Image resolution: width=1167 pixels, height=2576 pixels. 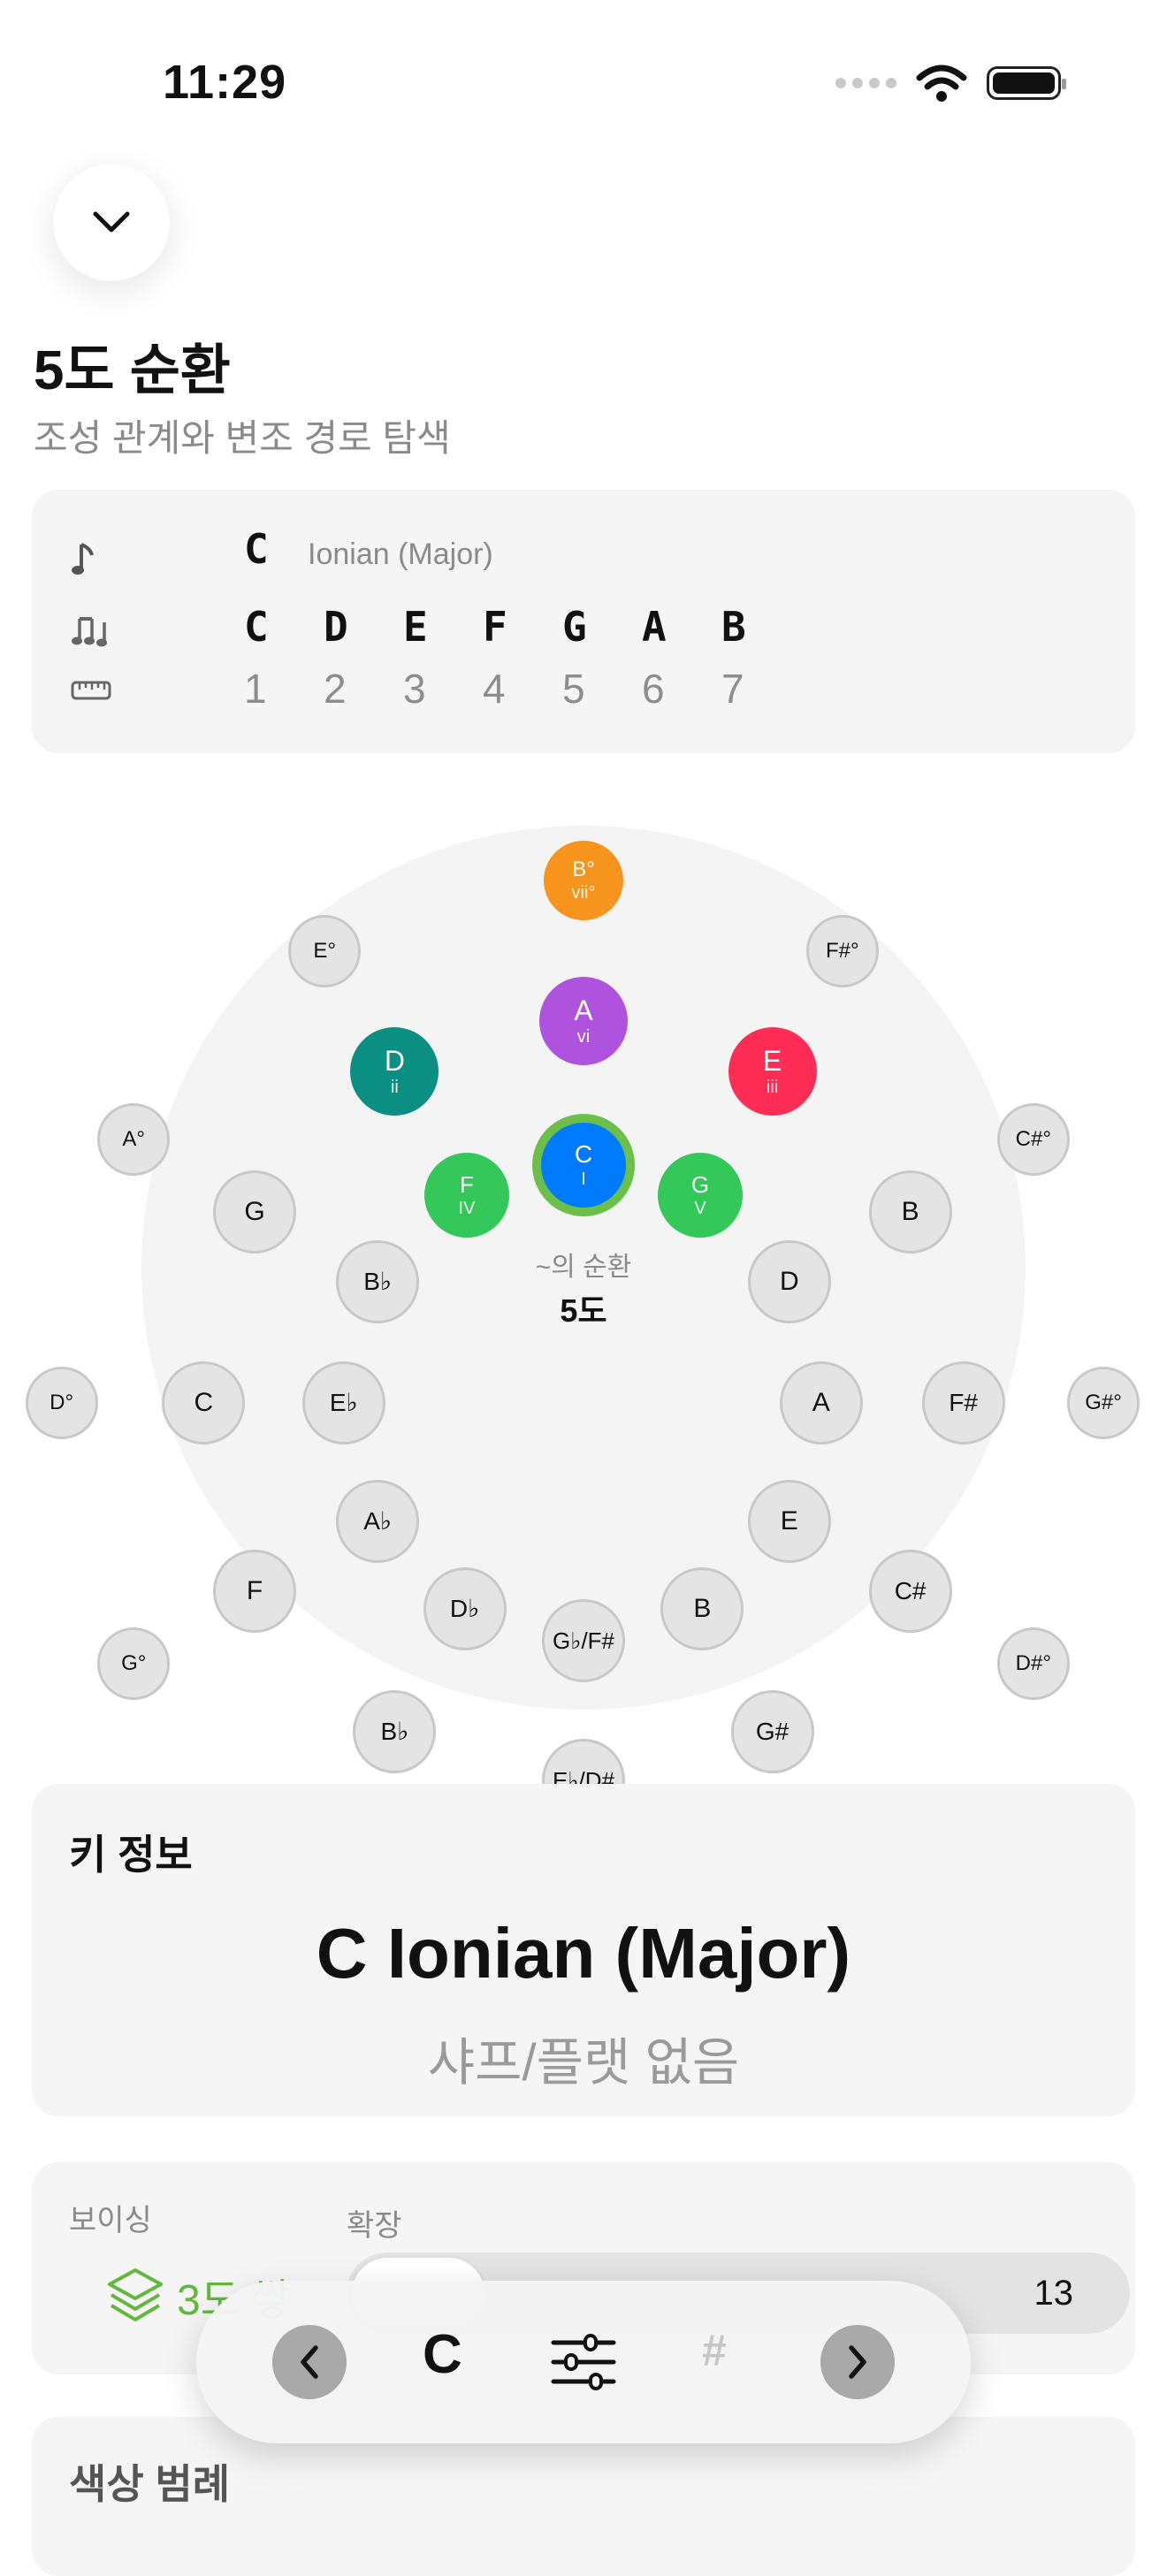 I want to click on wheel-chord-node: A, so click(x=821, y=1402).